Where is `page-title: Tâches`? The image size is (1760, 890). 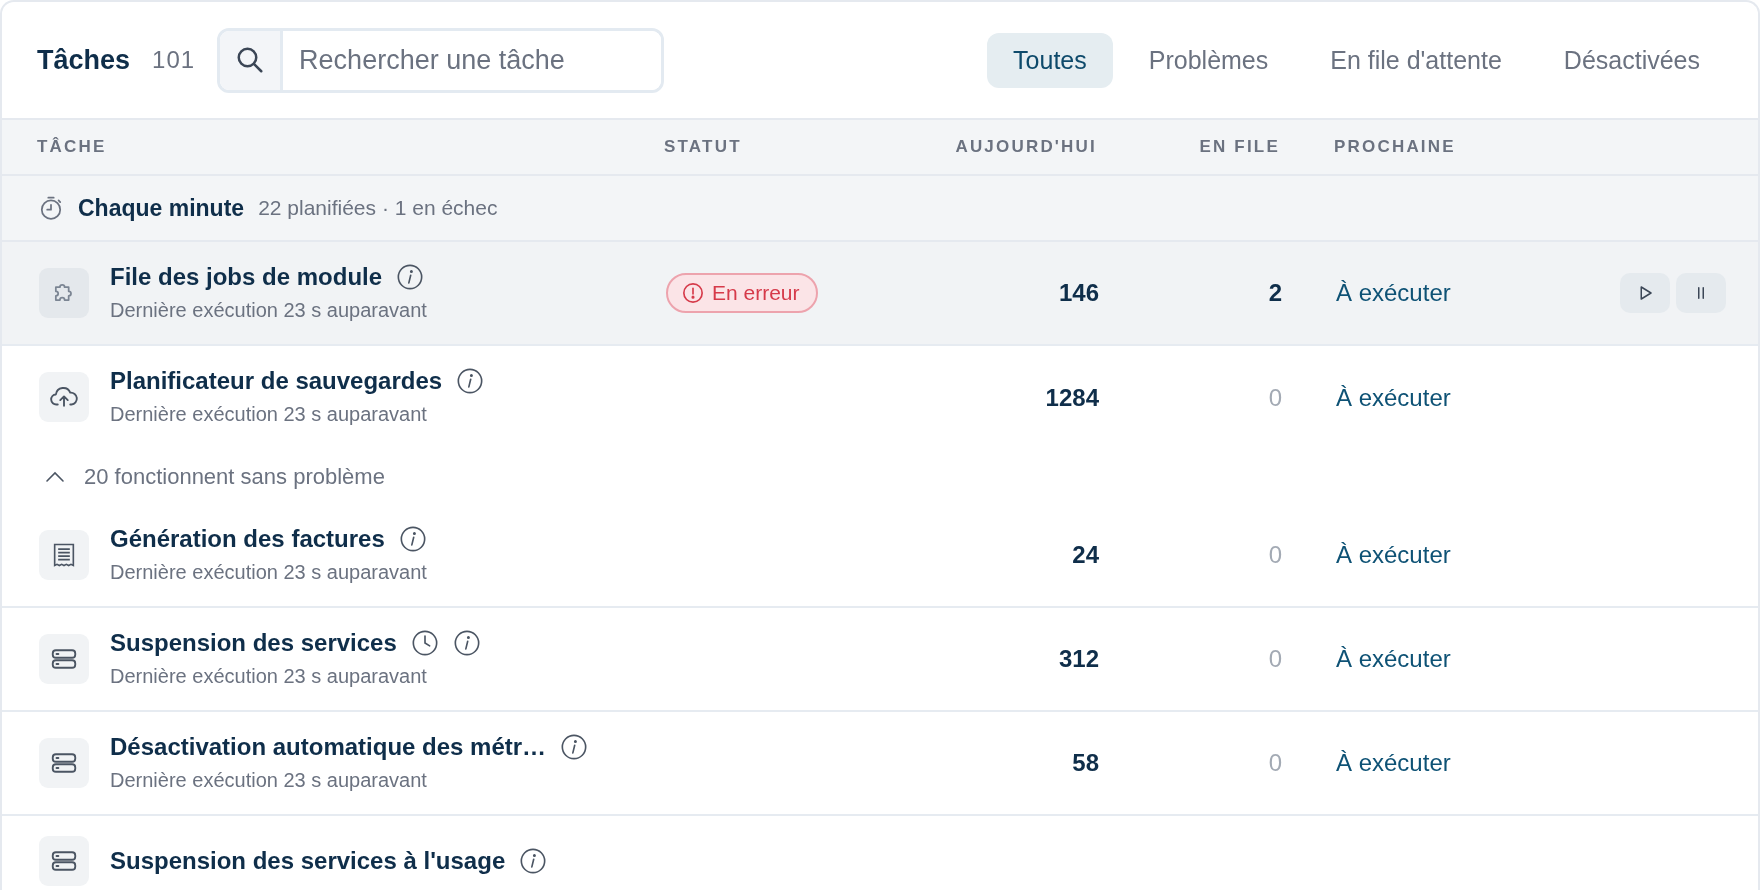 page-title: Tâches is located at coordinates (84, 60).